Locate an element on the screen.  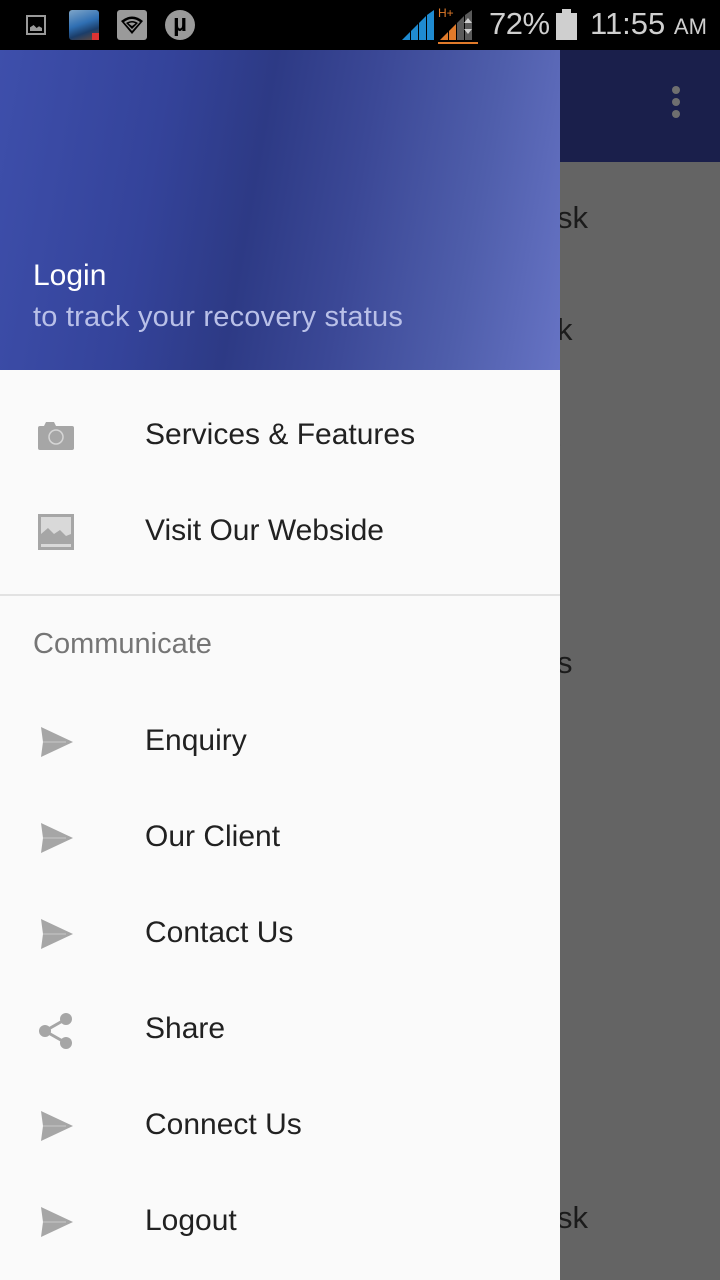
menu-item-contact-us: Contact Us is located at coordinates (280, 934).